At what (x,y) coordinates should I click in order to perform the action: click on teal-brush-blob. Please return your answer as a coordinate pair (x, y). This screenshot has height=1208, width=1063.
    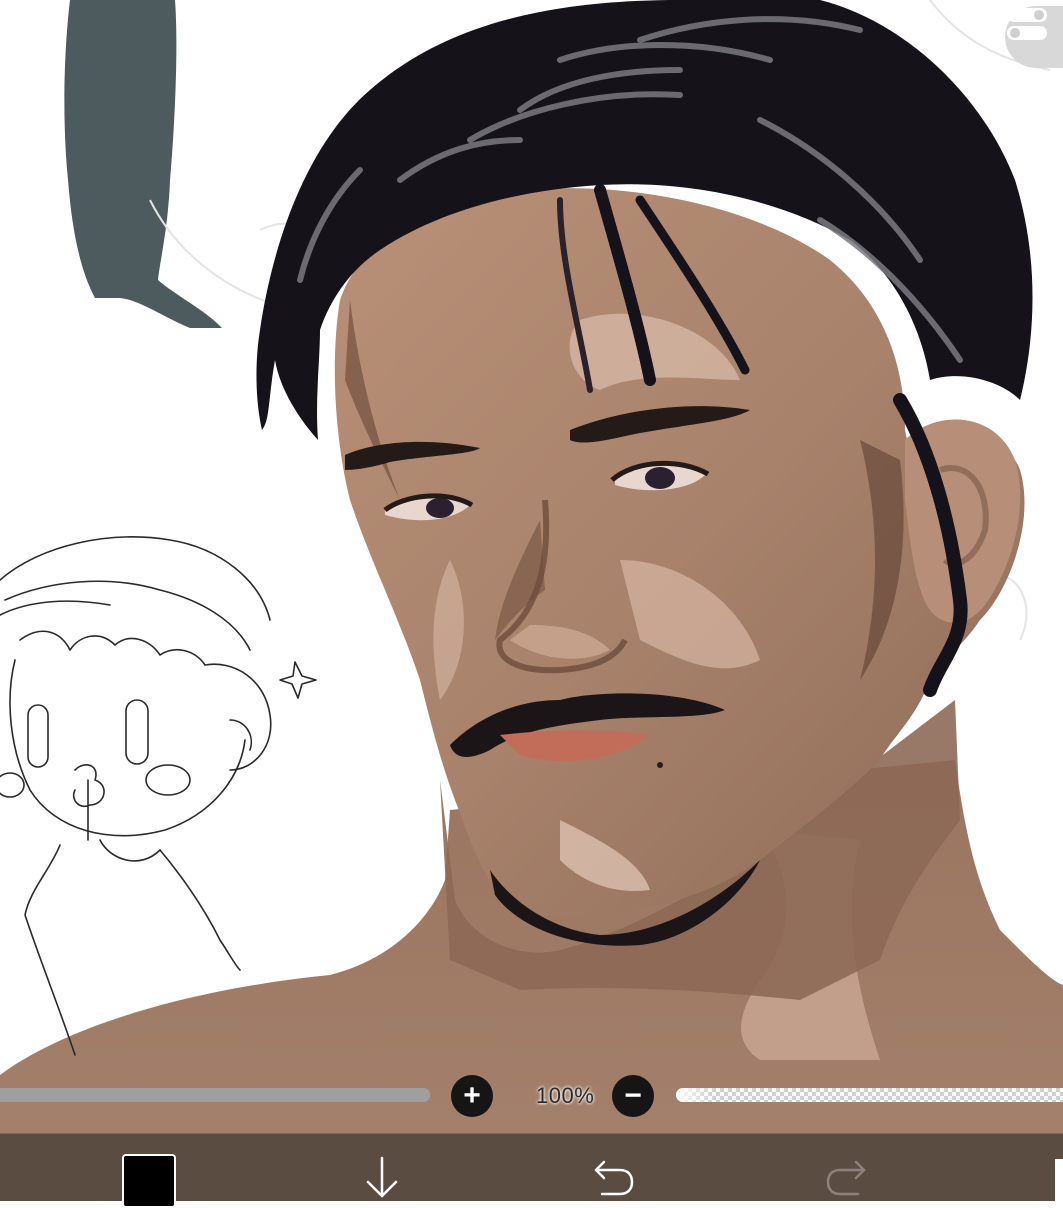
    Looking at the image, I should click on (143, 164).